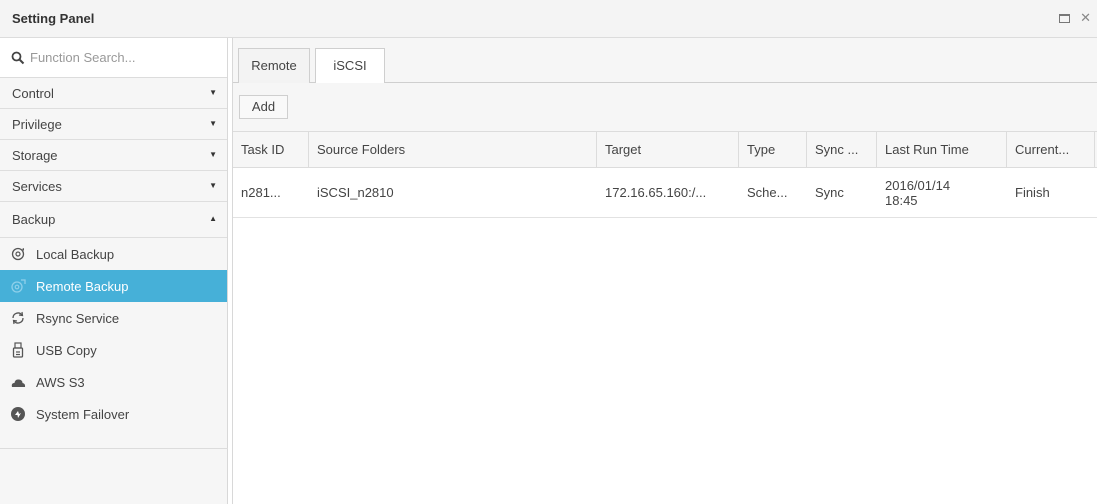 The height and width of the screenshot is (504, 1097). I want to click on tab-label: iSCSI, so click(350, 65).